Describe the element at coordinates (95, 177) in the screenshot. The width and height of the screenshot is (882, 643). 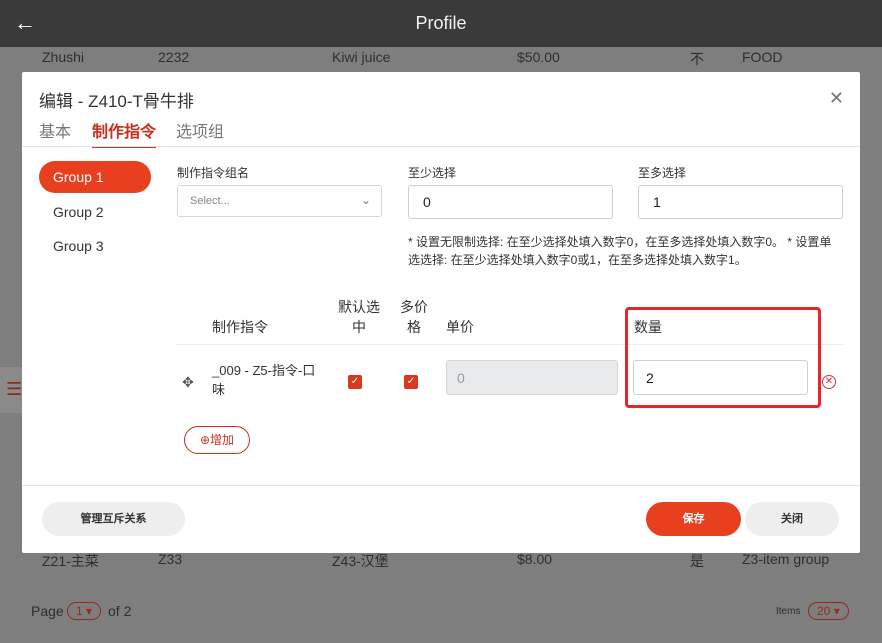
I see `group-item-1: Group 1` at that location.